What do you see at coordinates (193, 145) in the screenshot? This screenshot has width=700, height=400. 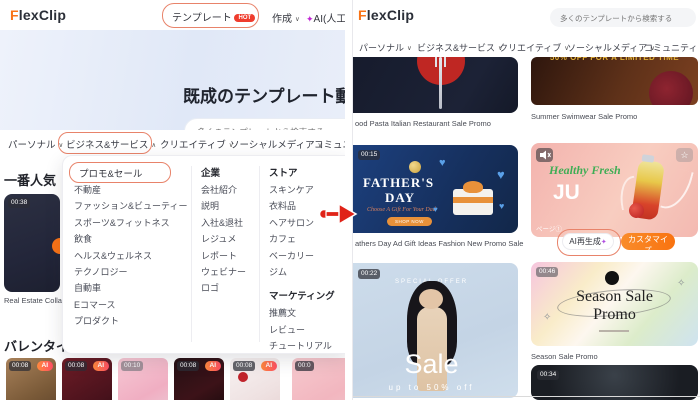 I see `cat-creative-label: クリエイティブ` at bounding box center [193, 145].